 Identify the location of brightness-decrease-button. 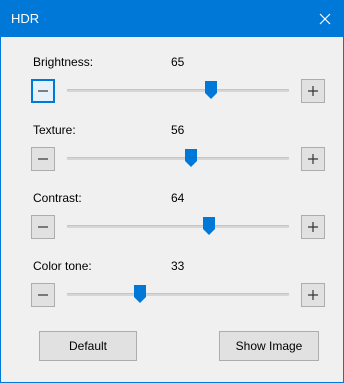
(43, 91).